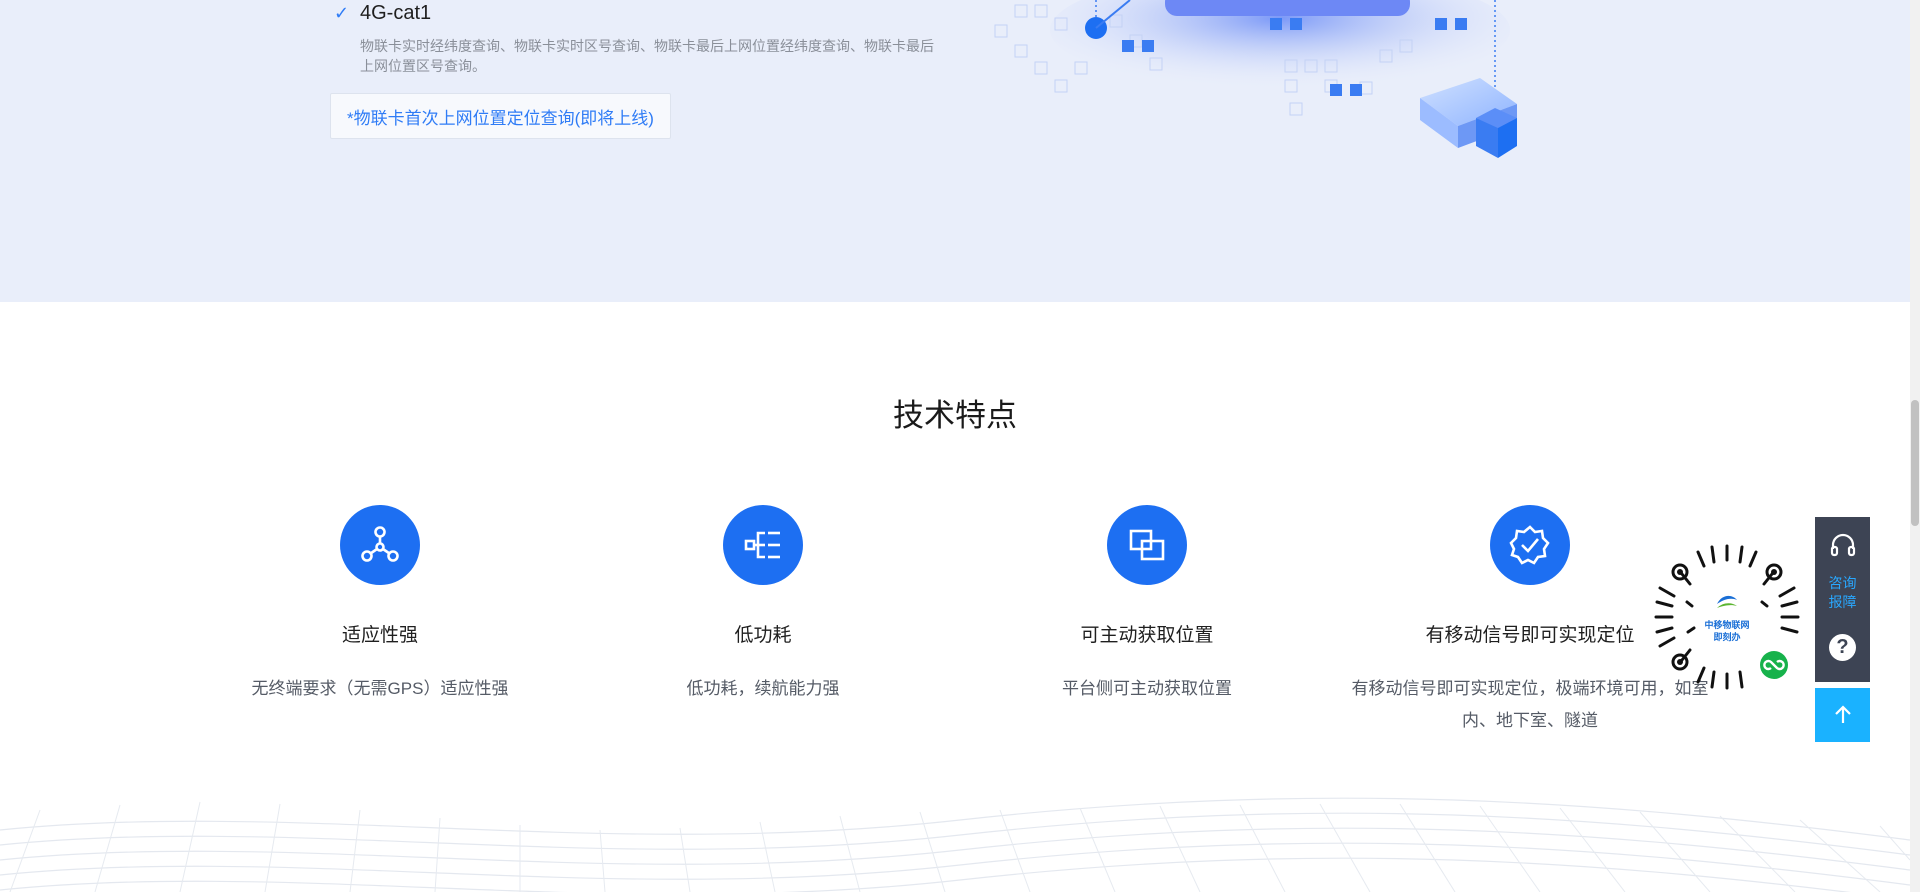 The height and width of the screenshot is (892, 1920). I want to click on tech-name: 适应性强, so click(379, 635).